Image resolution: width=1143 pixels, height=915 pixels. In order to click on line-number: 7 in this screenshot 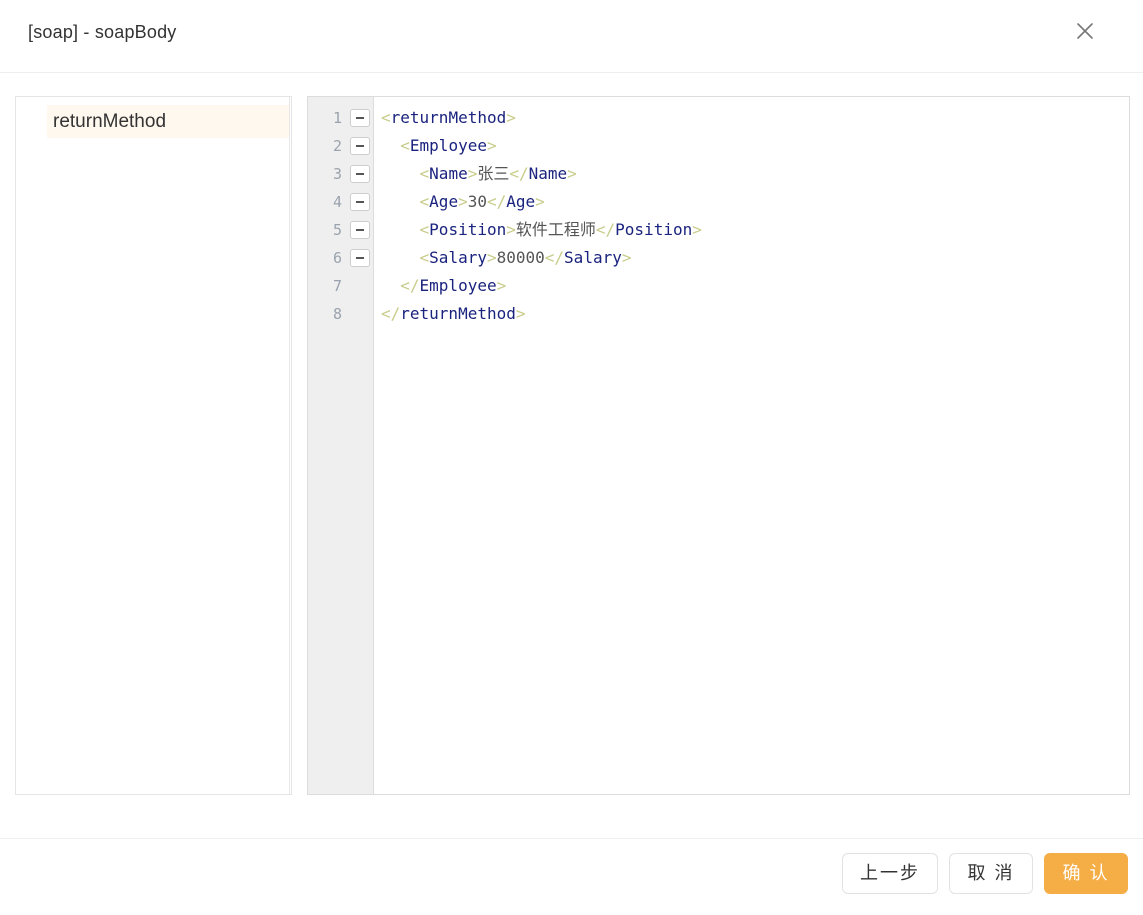, I will do `click(337, 286)`.